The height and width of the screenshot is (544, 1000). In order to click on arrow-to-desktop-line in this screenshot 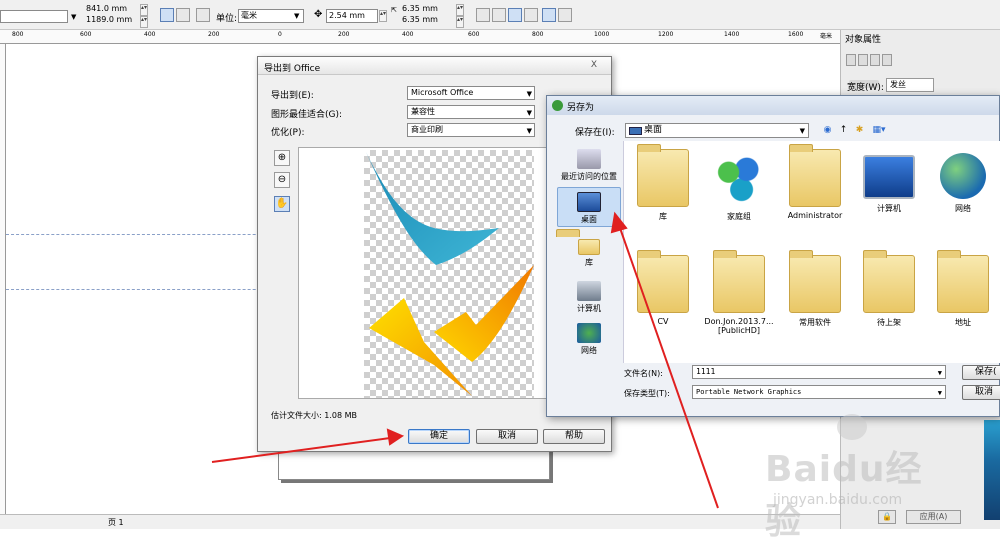, I will do `click(669, 368)`.